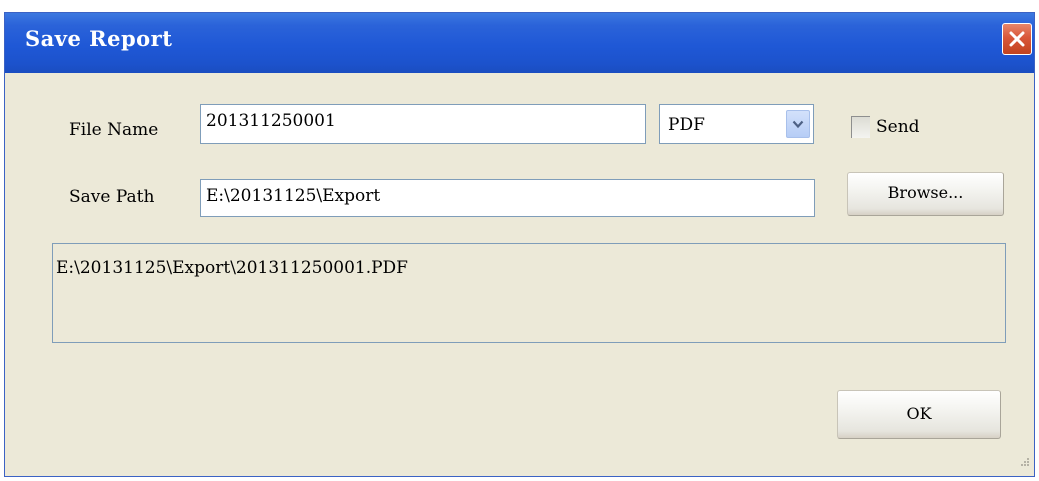  I want to click on file-name-label: File Name, so click(114, 130).